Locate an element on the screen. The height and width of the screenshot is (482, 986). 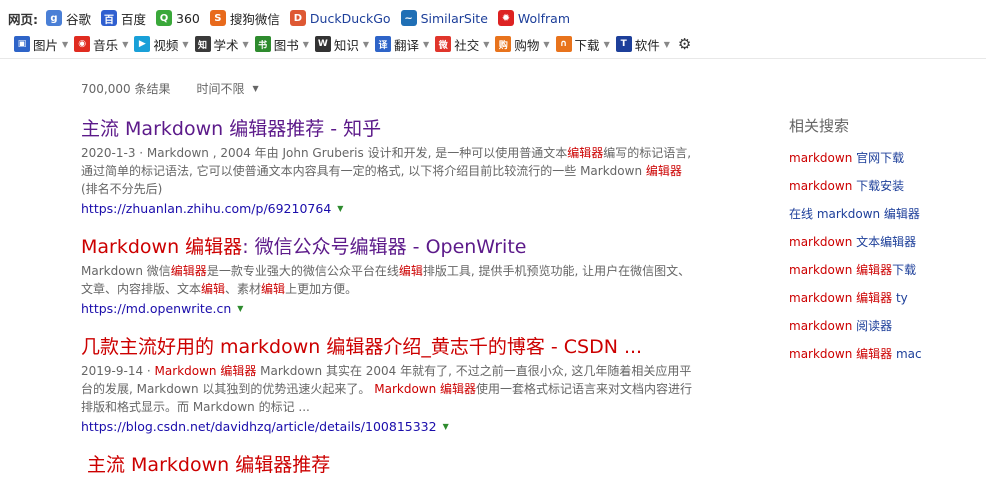
snippet-highlight: Markdown 编辑器 is located at coordinates (205, 371).